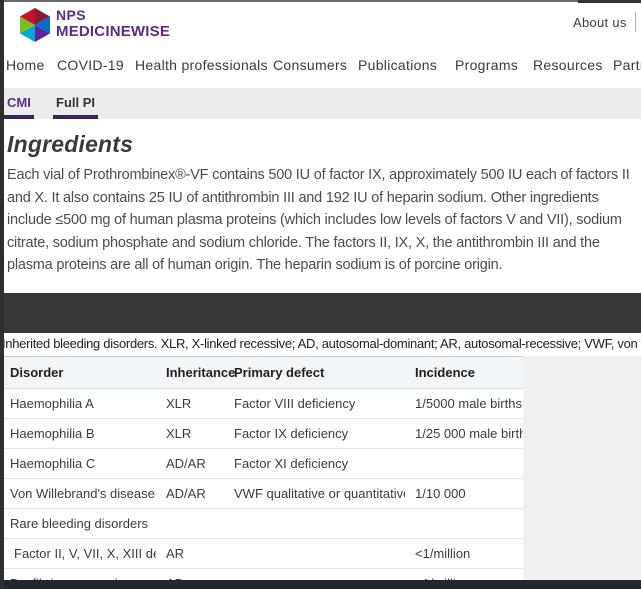 This screenshot has height=589, width=641. Describe the element at coordinates (582, 468) in the screenshot. I see `table-side-filler` at that location.